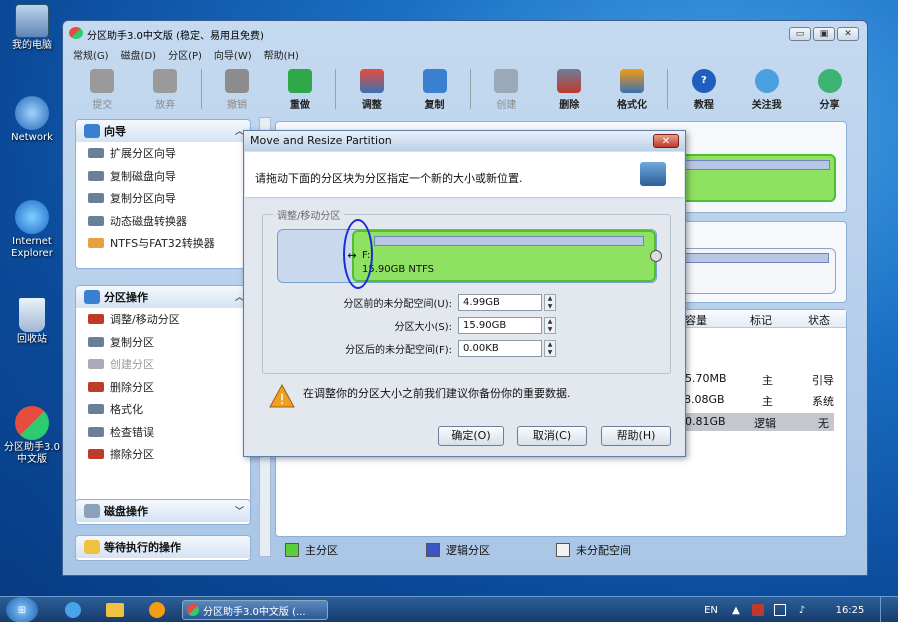  Describe the element at coordinates (711, 610) in the screenshot. I see `language-indicator: EN` at that location.